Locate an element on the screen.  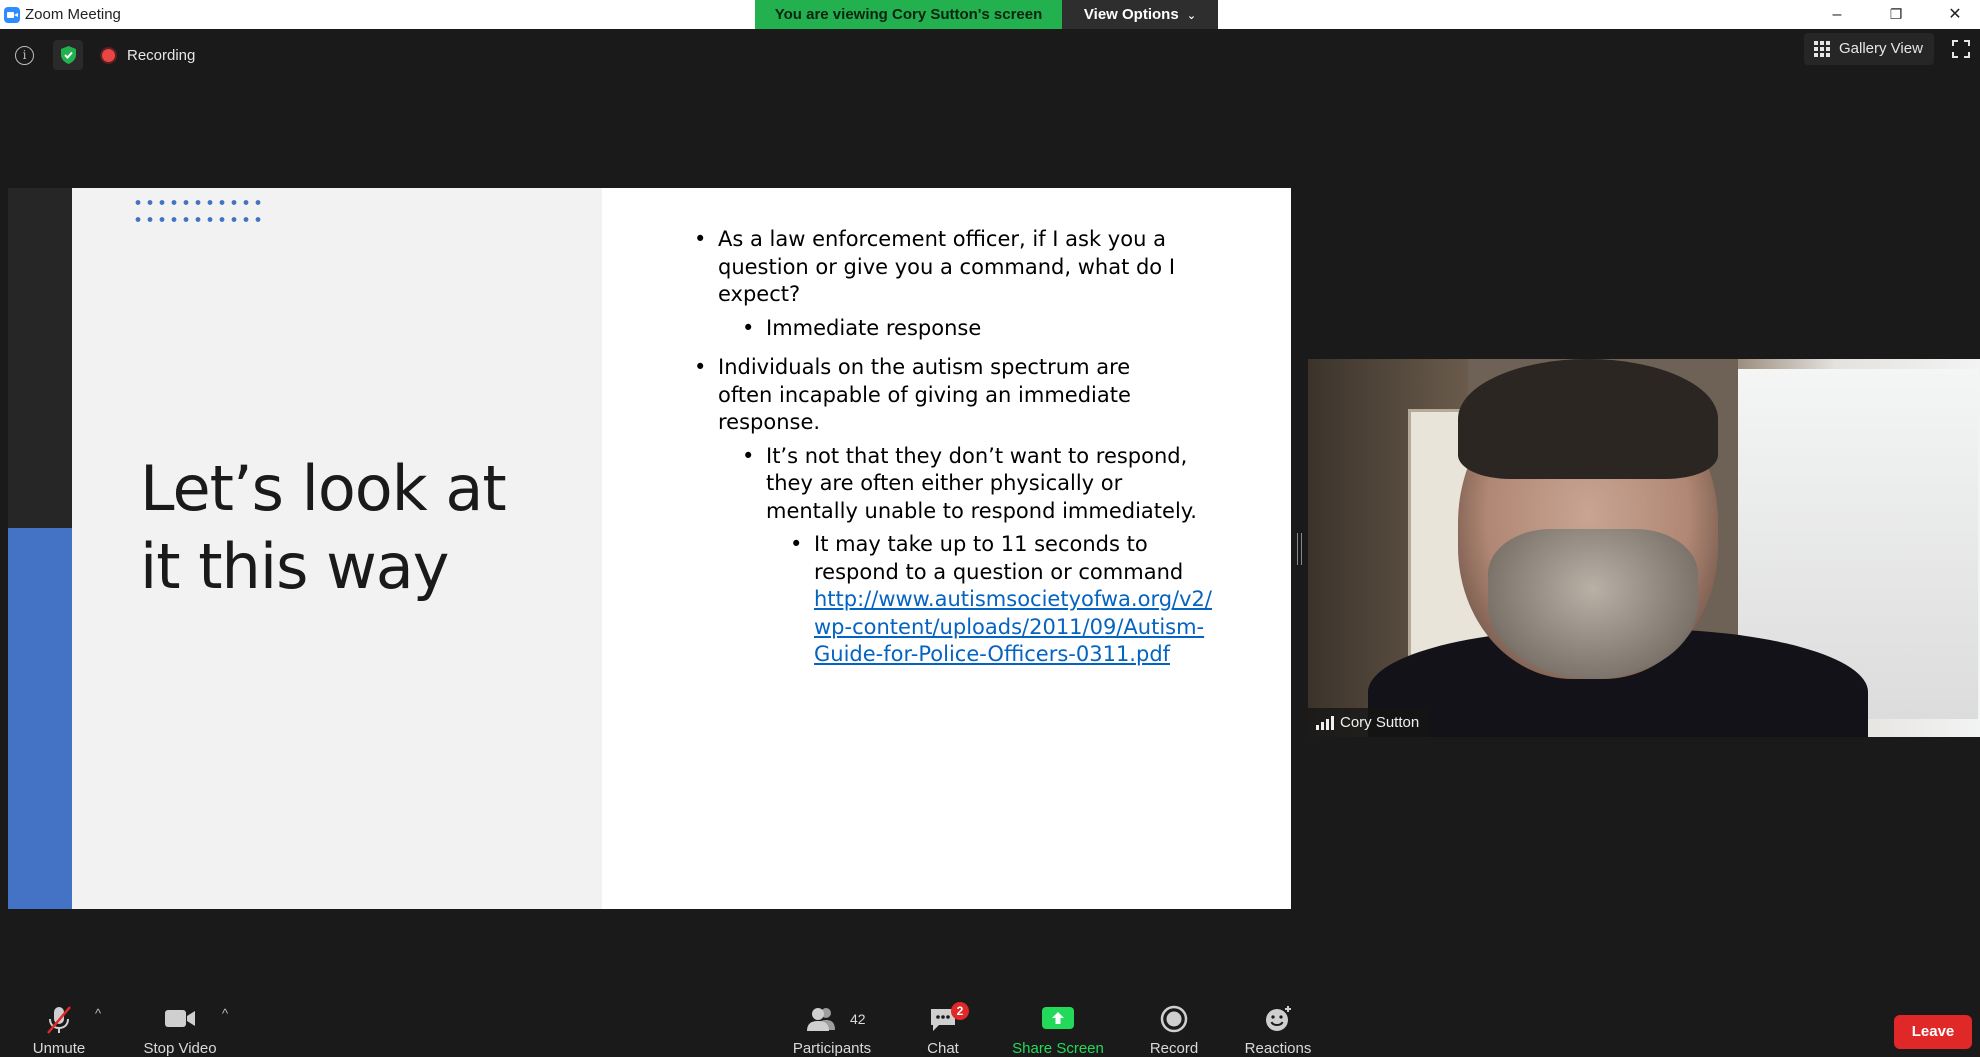
record-dot-icon is located at coordinates (108, 55).